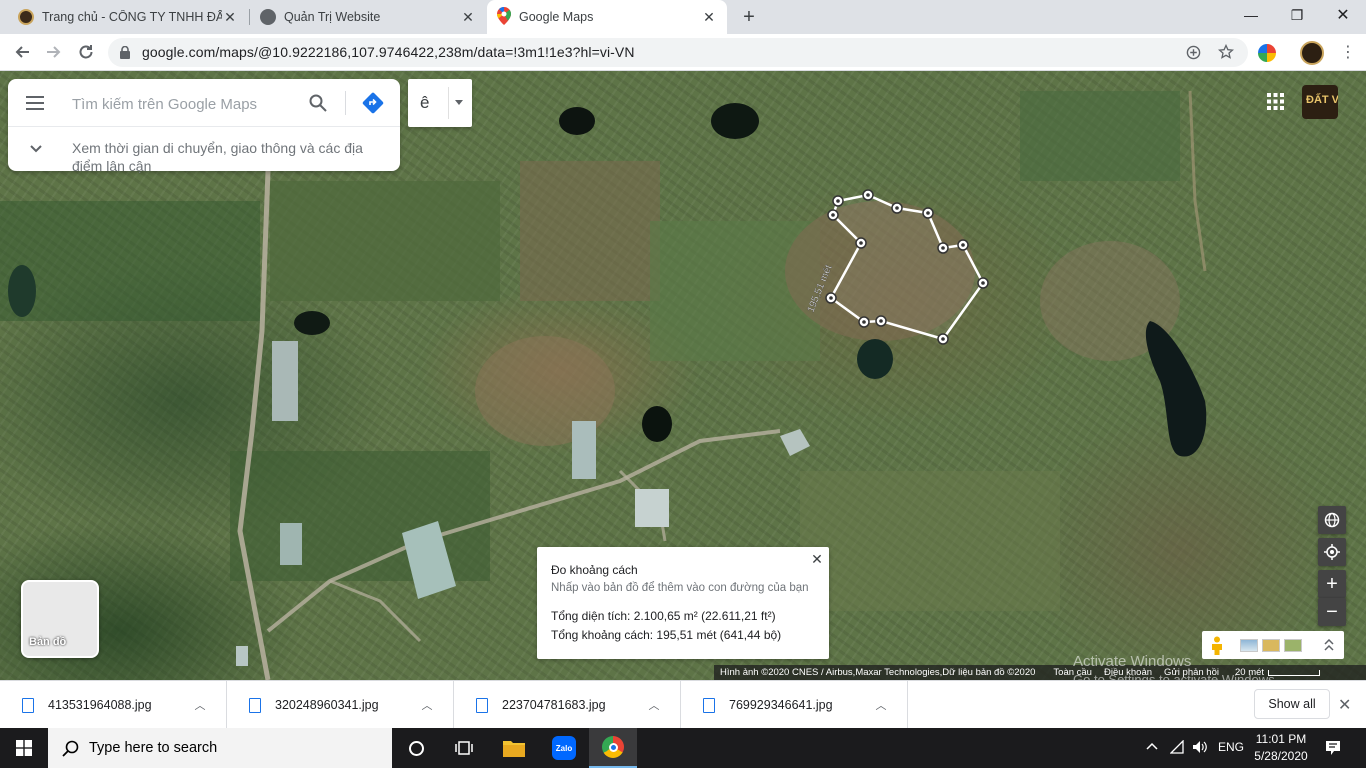 The image size is (1366, 768). I want to click on watermark-line2: Go to Settings to activate Windows., so click(1176, 676).